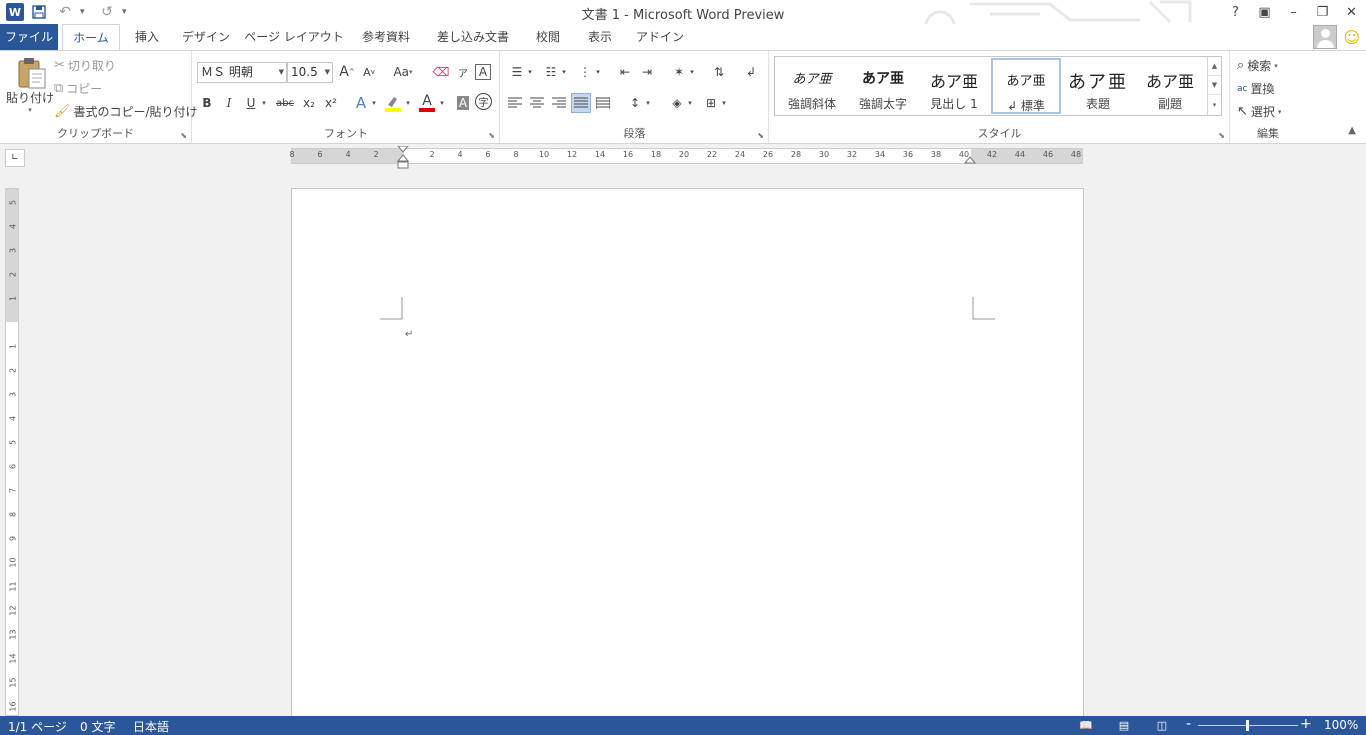  What do you see at coordinates (294, 37) in the screenshot?
I see `tab-page-layout: ページ レイアウト` at bounding box center [294, 37].